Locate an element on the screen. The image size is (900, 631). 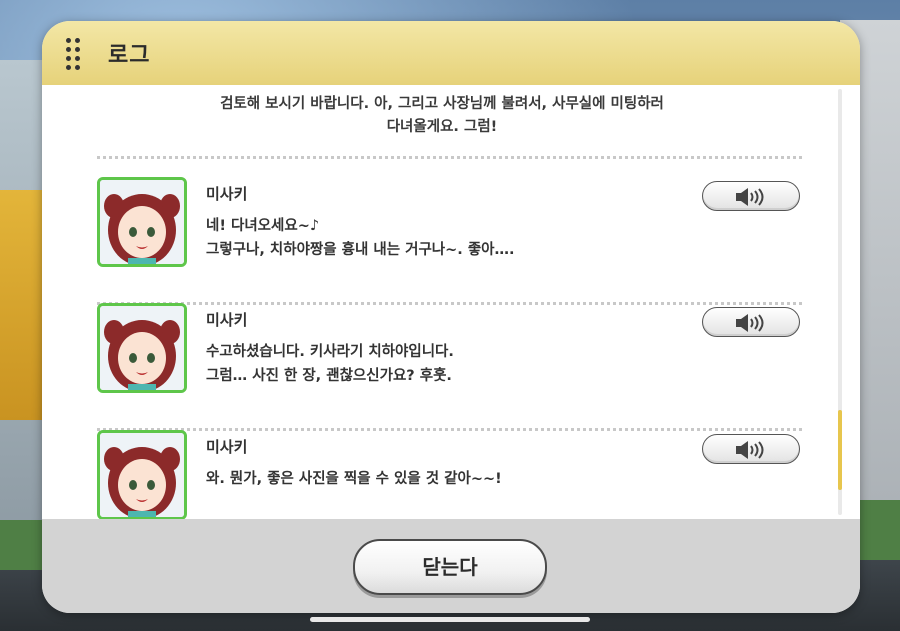
dialog-header: 로그 is located at coordinates (451, 53).